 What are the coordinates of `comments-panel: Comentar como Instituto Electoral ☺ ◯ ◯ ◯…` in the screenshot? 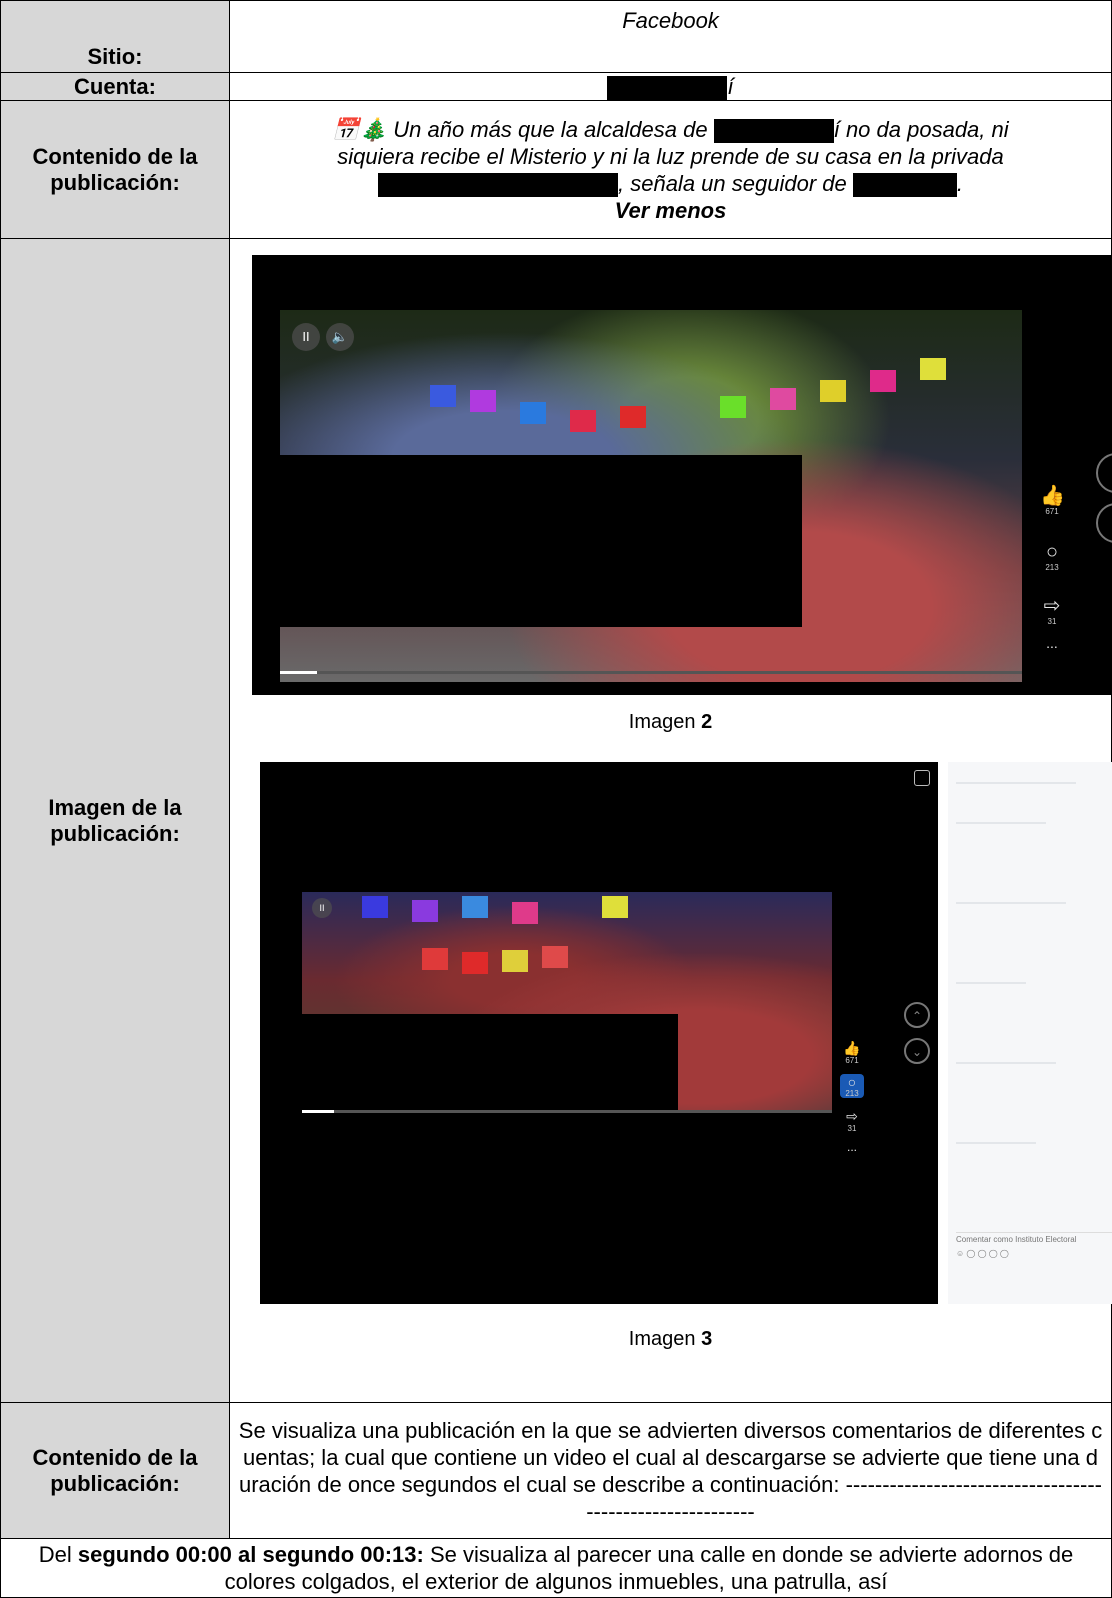 It's located at (1030, 1033).